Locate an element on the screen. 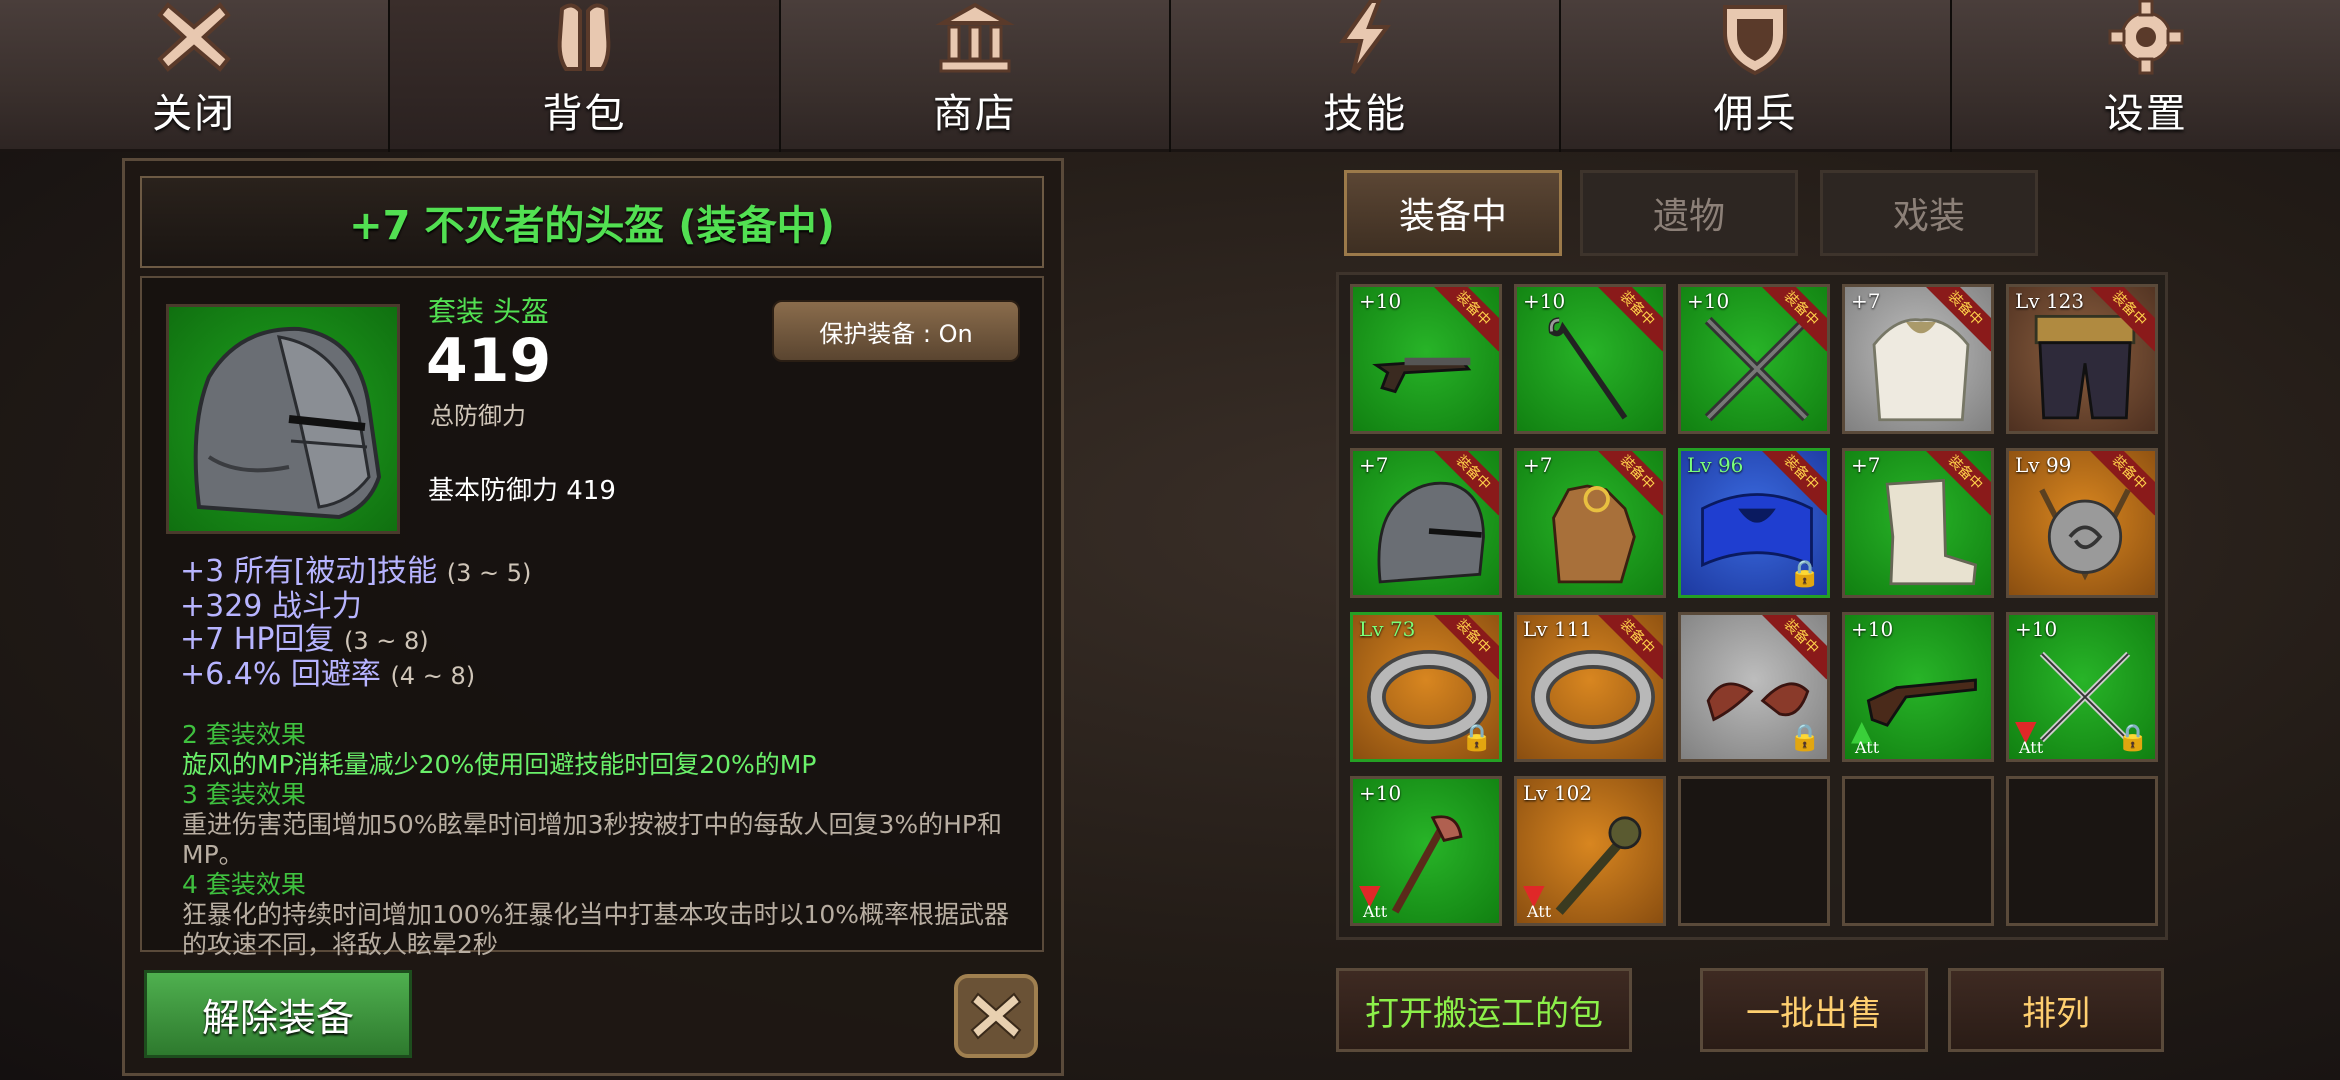 Image resolution: width=2340 pixels, height=1080 pixels. total-defense-value: 419 is located at coordinates (489, 361).